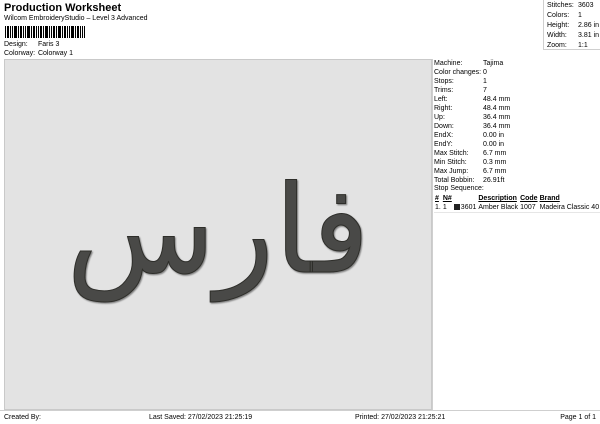 Image resolution: width=600 pixels, height=424 pixels. Describe the element at coordinates (31, 44) in the screenshot. I see `design-row: Design: Faris 3` at that location.